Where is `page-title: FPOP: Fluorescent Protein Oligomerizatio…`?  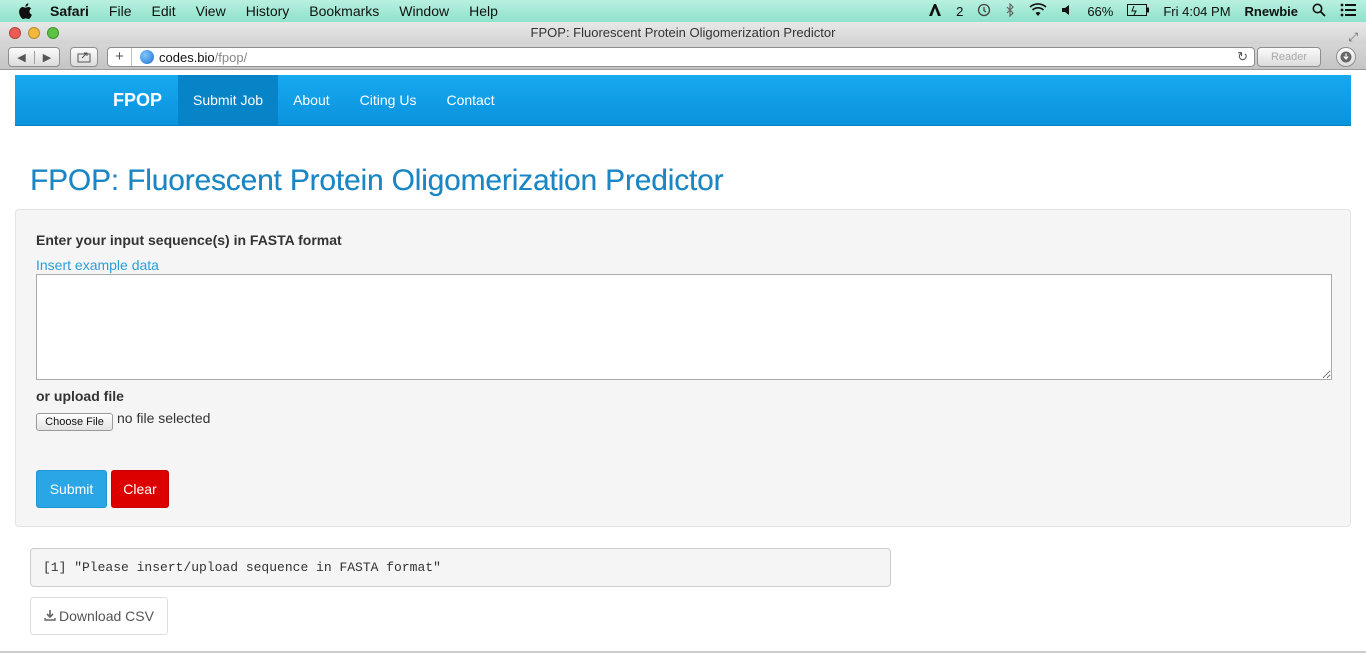
page-title: FPOP: Fluorescent Protein Oligomerizatio… is located at coordinates (377, 180).